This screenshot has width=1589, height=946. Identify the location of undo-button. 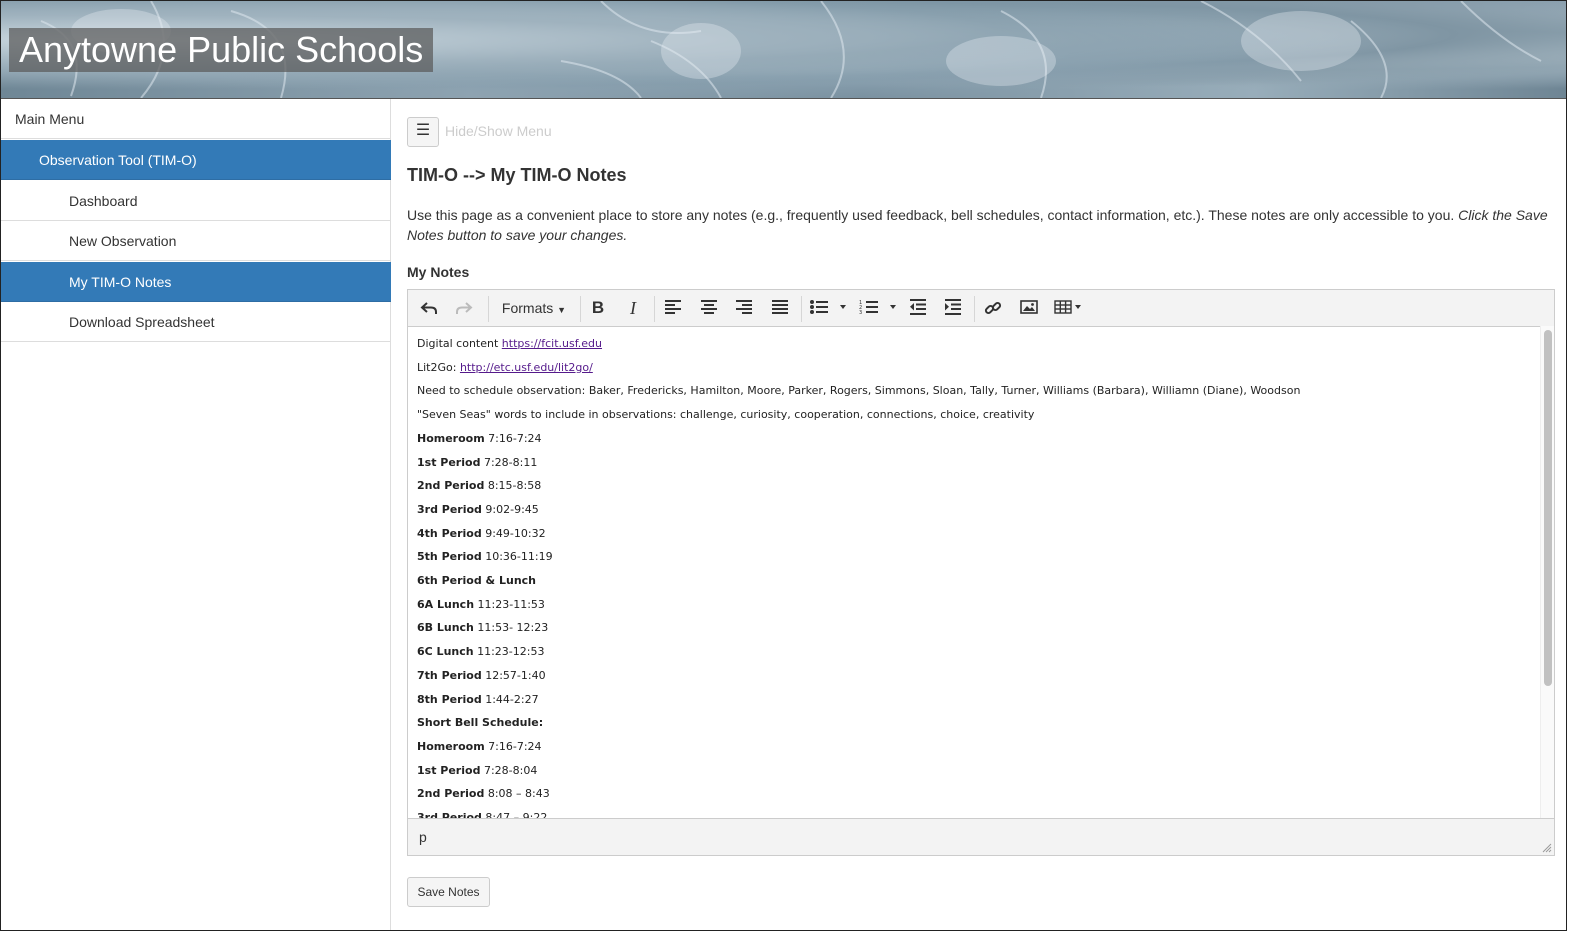
(429, 308).